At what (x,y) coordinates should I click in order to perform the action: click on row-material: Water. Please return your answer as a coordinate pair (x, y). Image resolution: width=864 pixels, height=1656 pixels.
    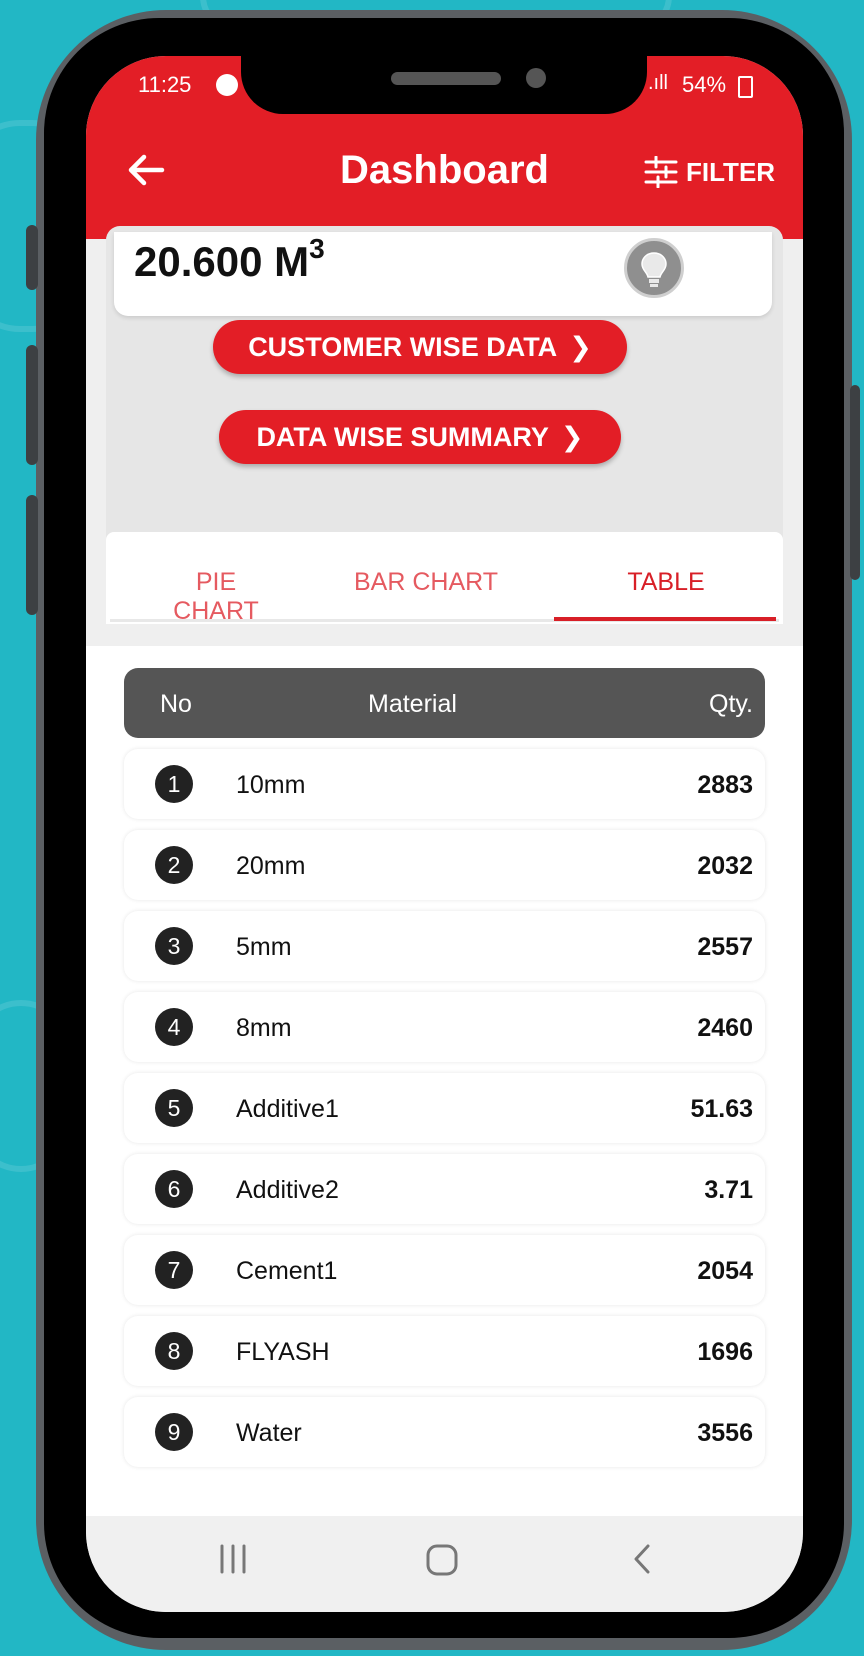
    Looking at the image, I should click on (269, 1433).